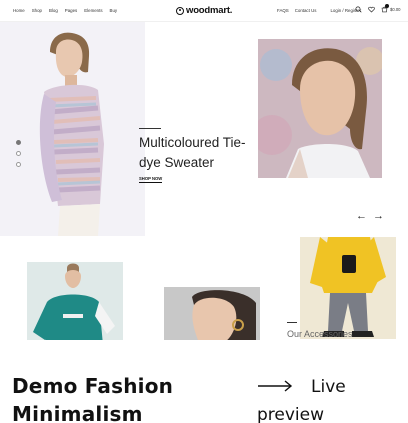 The height and width of the screenshot is (423, 408). I want to click on accessories-link: Our Accessories, so click(320, 334).